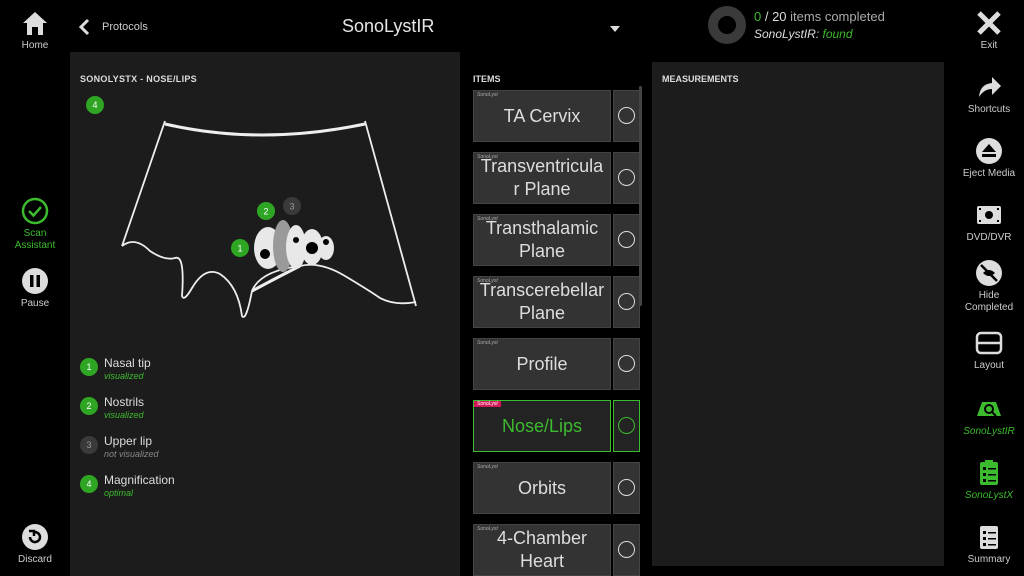 This screenshot has height=576, width=1024. Describe the element at coordinates (640, 196) in the screenshot. I see `items-scrollbar` at that location.